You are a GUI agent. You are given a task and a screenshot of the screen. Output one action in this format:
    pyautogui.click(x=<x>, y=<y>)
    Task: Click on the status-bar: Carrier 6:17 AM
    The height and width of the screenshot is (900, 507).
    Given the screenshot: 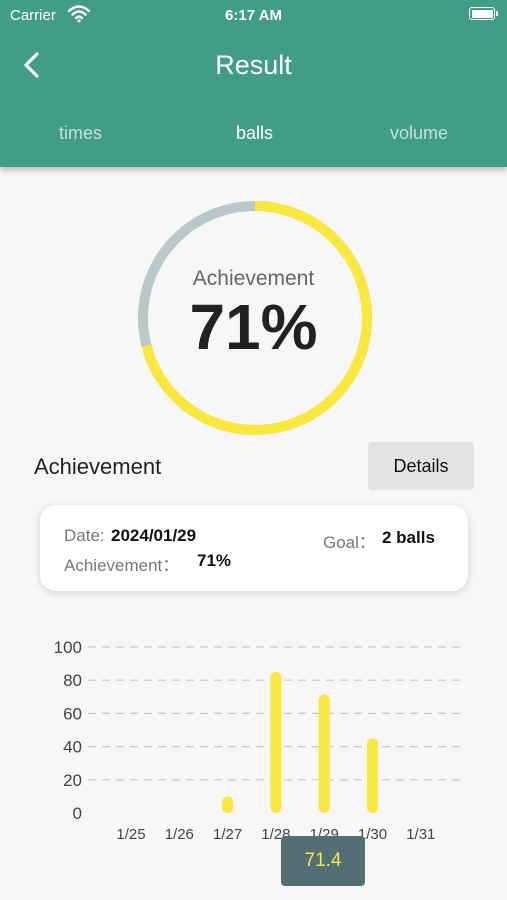 What is the action you would take?
    pyautogui.click(x=253, y=15)
    